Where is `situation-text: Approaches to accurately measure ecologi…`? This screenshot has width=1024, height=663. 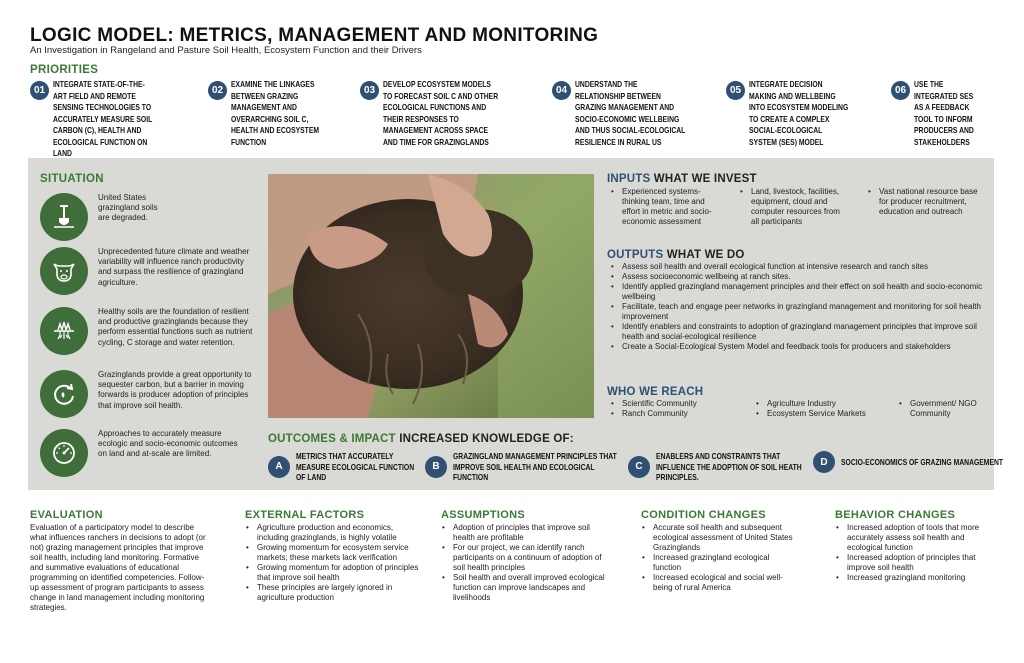 situation-text: Approaches to accurately measure ecologi… is located at coordinates (168, 444).